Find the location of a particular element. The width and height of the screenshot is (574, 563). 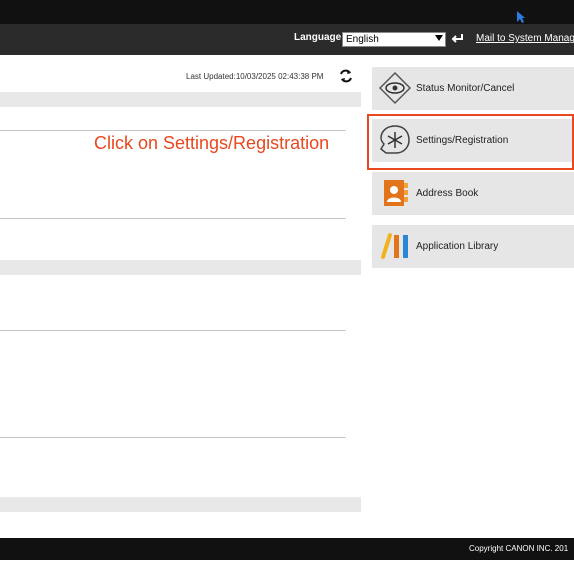

address-book-icon is located at coordinates (396, 193).